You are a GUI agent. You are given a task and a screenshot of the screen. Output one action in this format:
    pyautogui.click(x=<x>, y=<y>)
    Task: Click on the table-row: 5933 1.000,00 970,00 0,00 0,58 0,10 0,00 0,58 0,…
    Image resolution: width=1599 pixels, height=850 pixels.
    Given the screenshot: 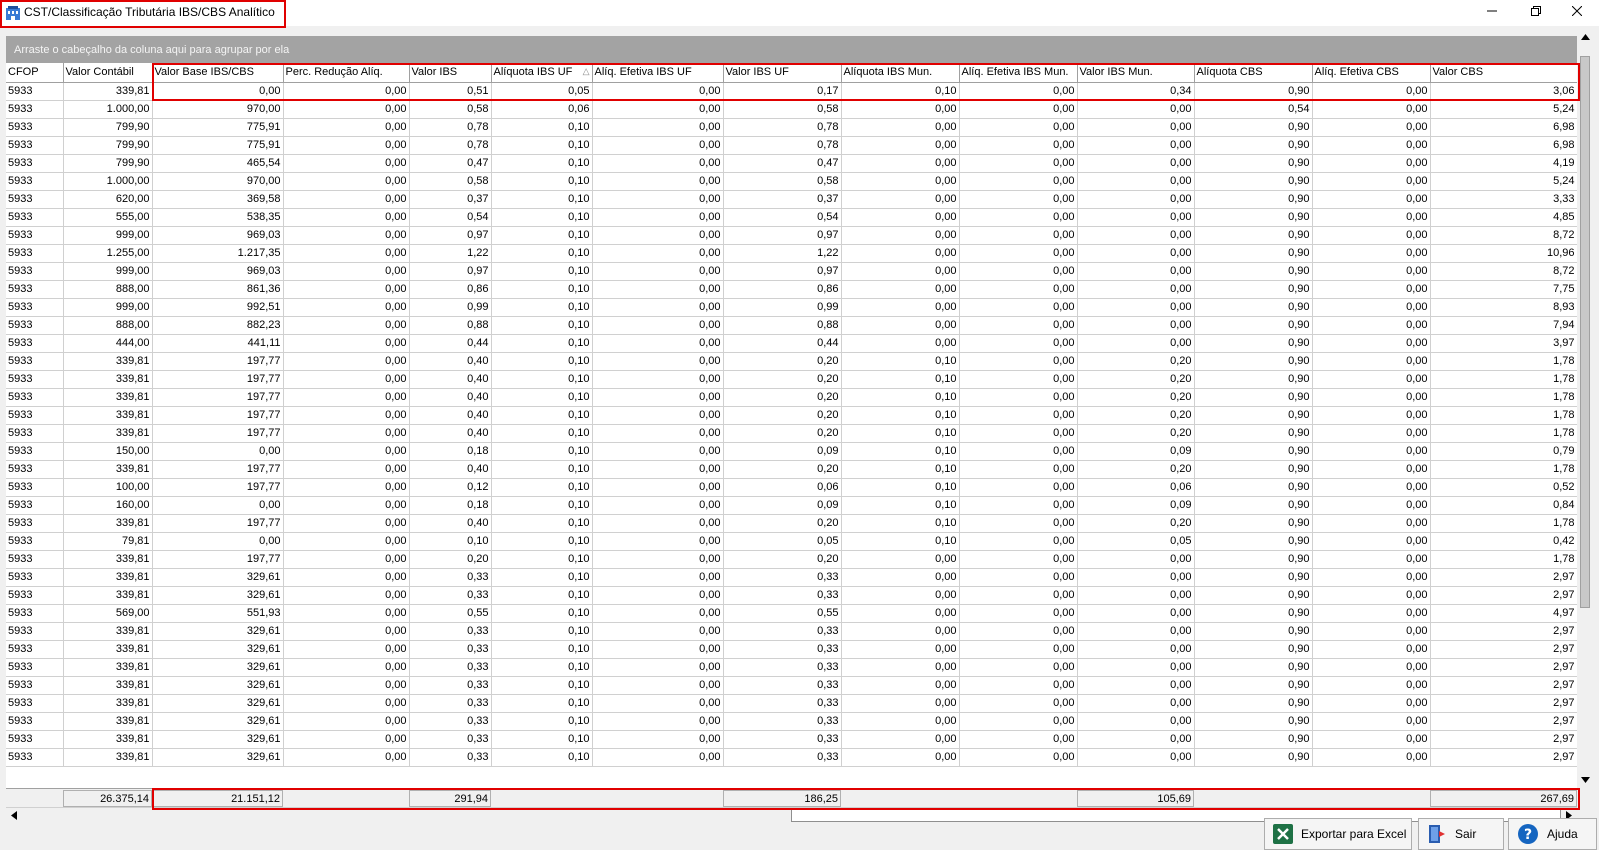 What is the action you would take?
    pyautogui.click(x=791, y=181)
    